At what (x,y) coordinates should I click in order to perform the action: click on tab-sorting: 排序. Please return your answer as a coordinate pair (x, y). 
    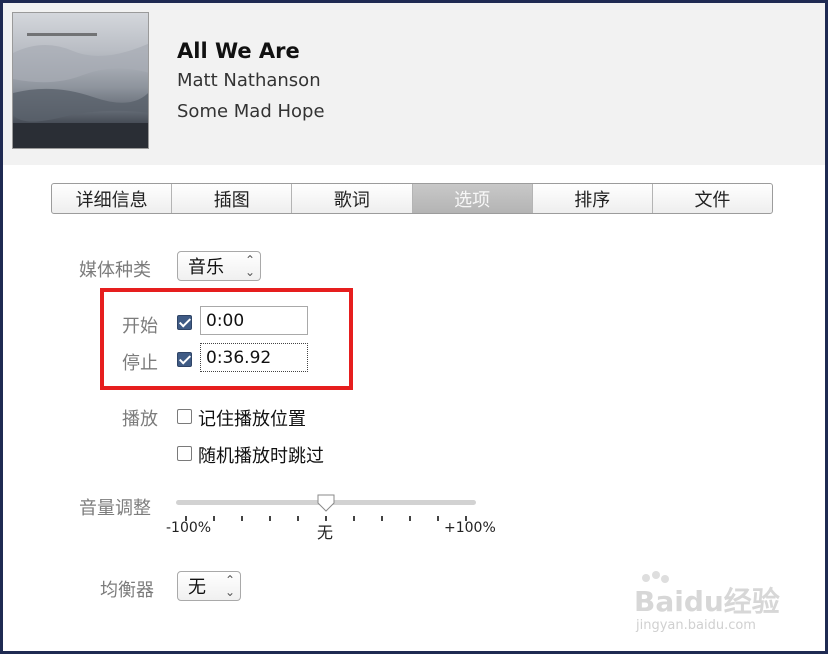
    Looking at the image, I should click on (593, 198).